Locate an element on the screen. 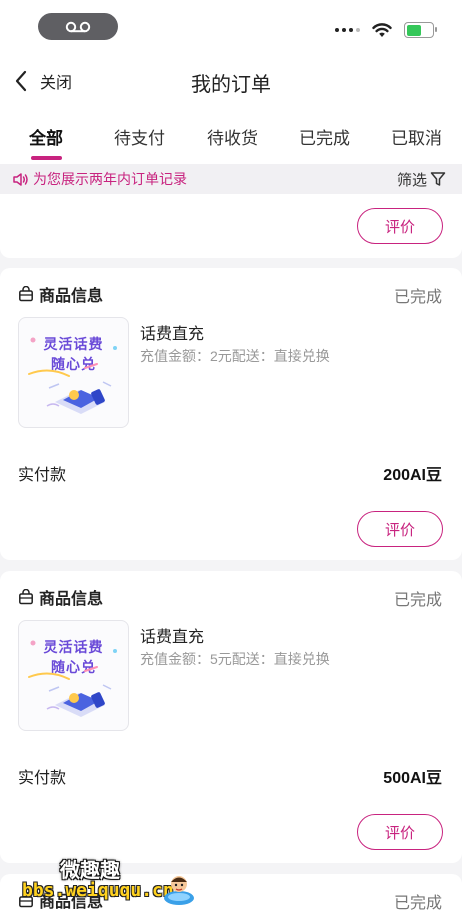 The height and width of the screenshot is (920, 462). order-card-partial-top: 评价 is located at coordinates (231, 226).